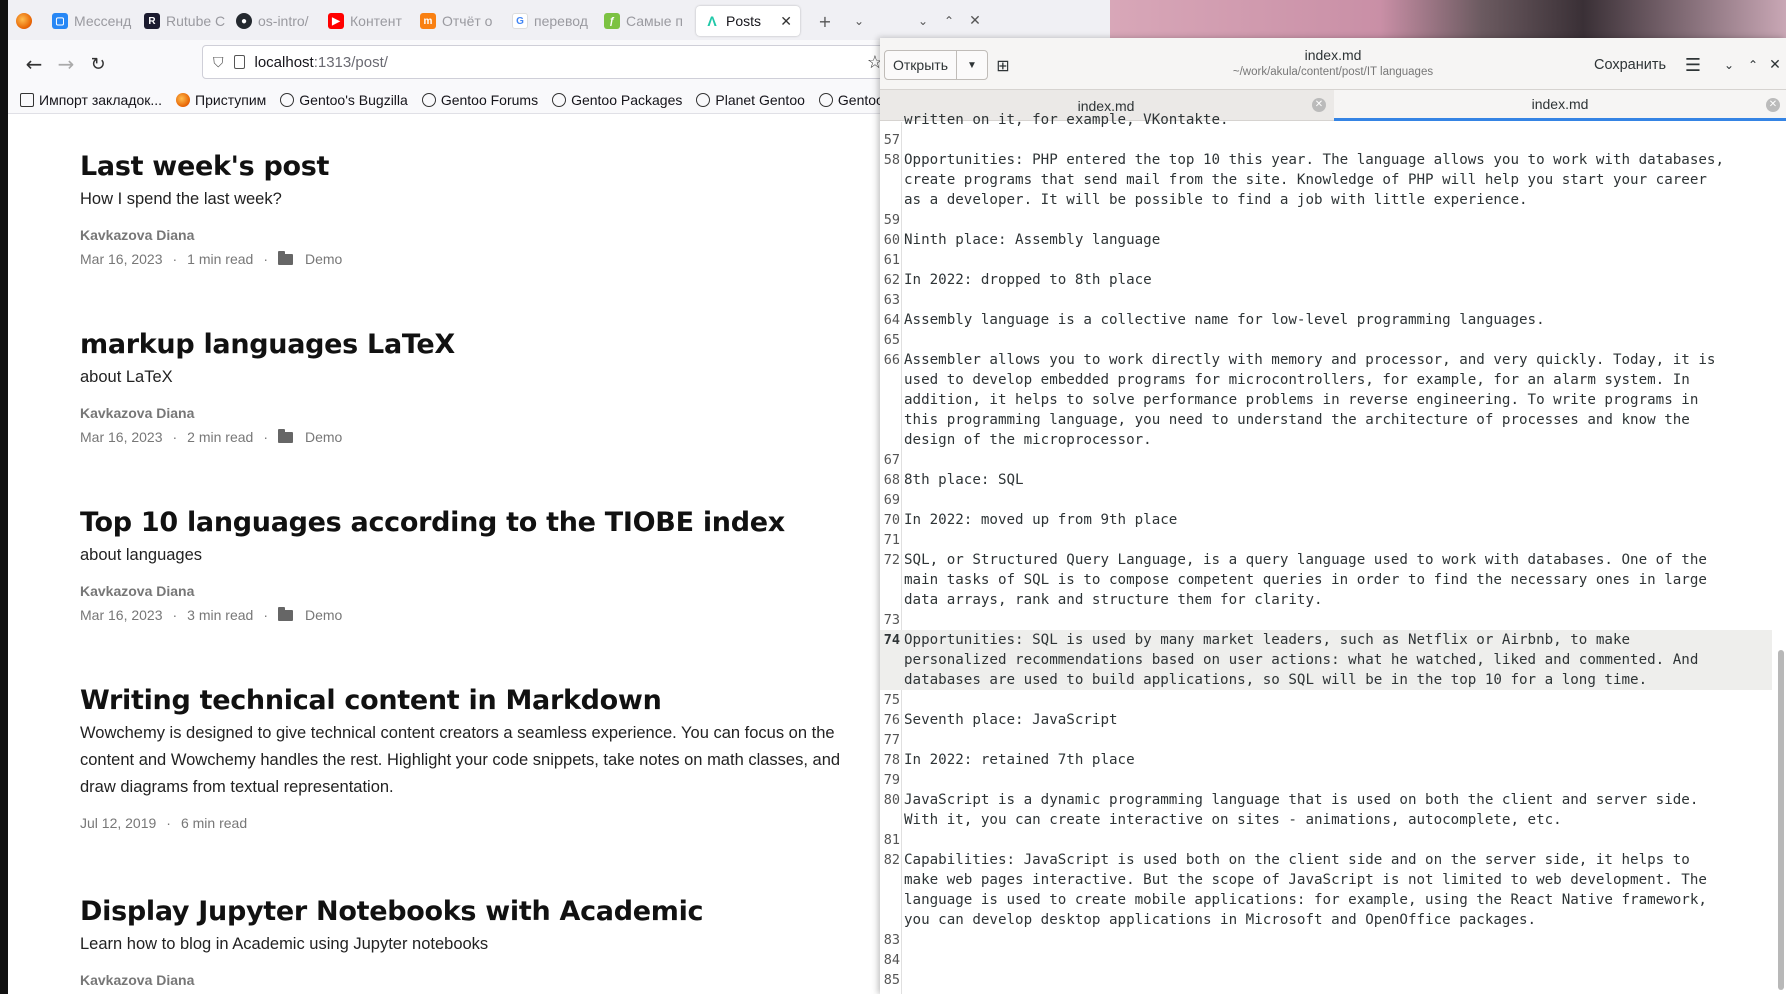 Image resolution: width=1786 pixels, height=994 pixels. I want to click on editor-line: 67, so click(1326, 460).